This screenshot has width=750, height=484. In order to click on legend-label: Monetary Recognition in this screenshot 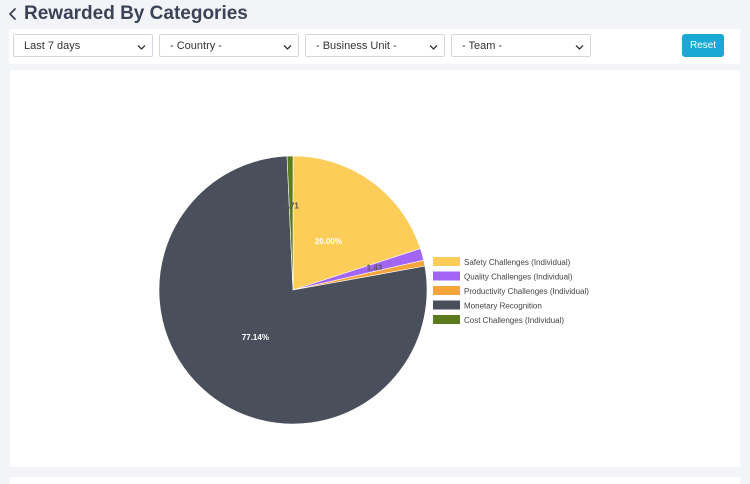, I will do `click(503, 306)`.